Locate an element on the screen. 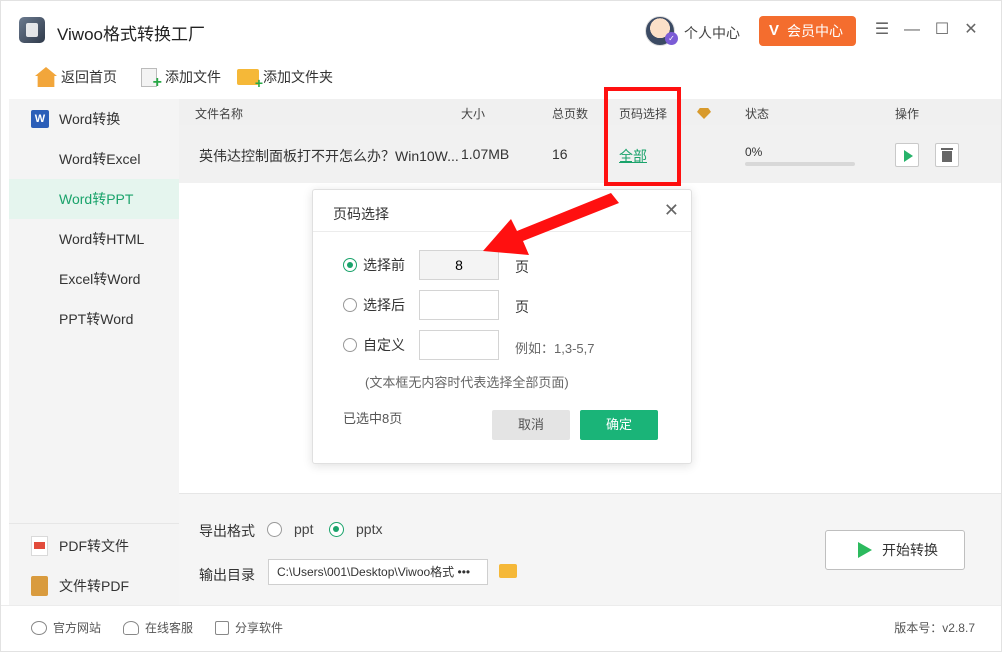 The height and width of the screenshot is (652, 1002). radio-pptx is located at coordinates (336, 529).